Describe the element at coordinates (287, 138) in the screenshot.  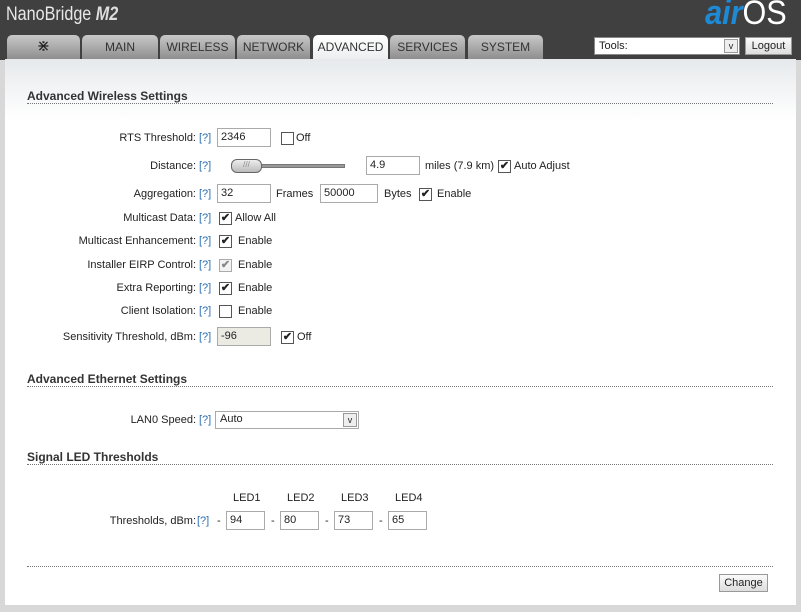
I see `rts-off-checkbox` at that location.